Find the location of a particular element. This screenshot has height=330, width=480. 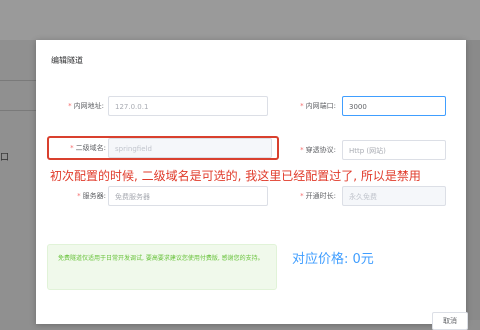

local-addr-input: 127.0.0.1 is located at coordinates (188, 106).